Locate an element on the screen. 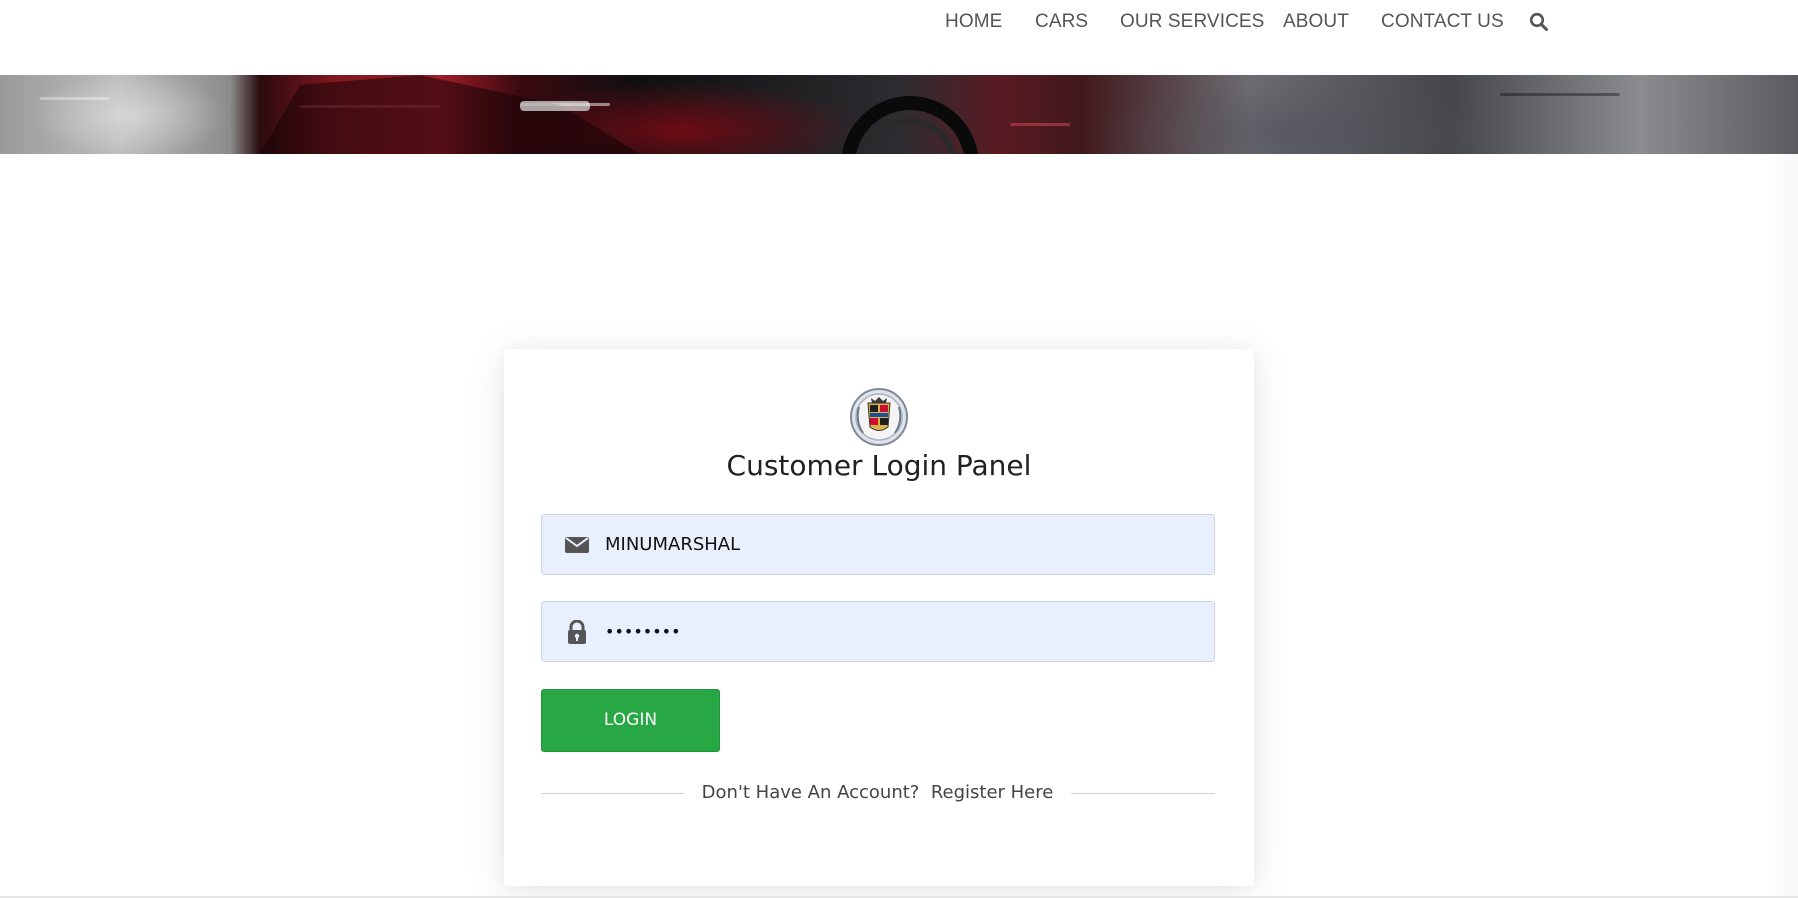 The height and width of the screenshot is (898, 1798). password-field is located at coordinates (878, 631).